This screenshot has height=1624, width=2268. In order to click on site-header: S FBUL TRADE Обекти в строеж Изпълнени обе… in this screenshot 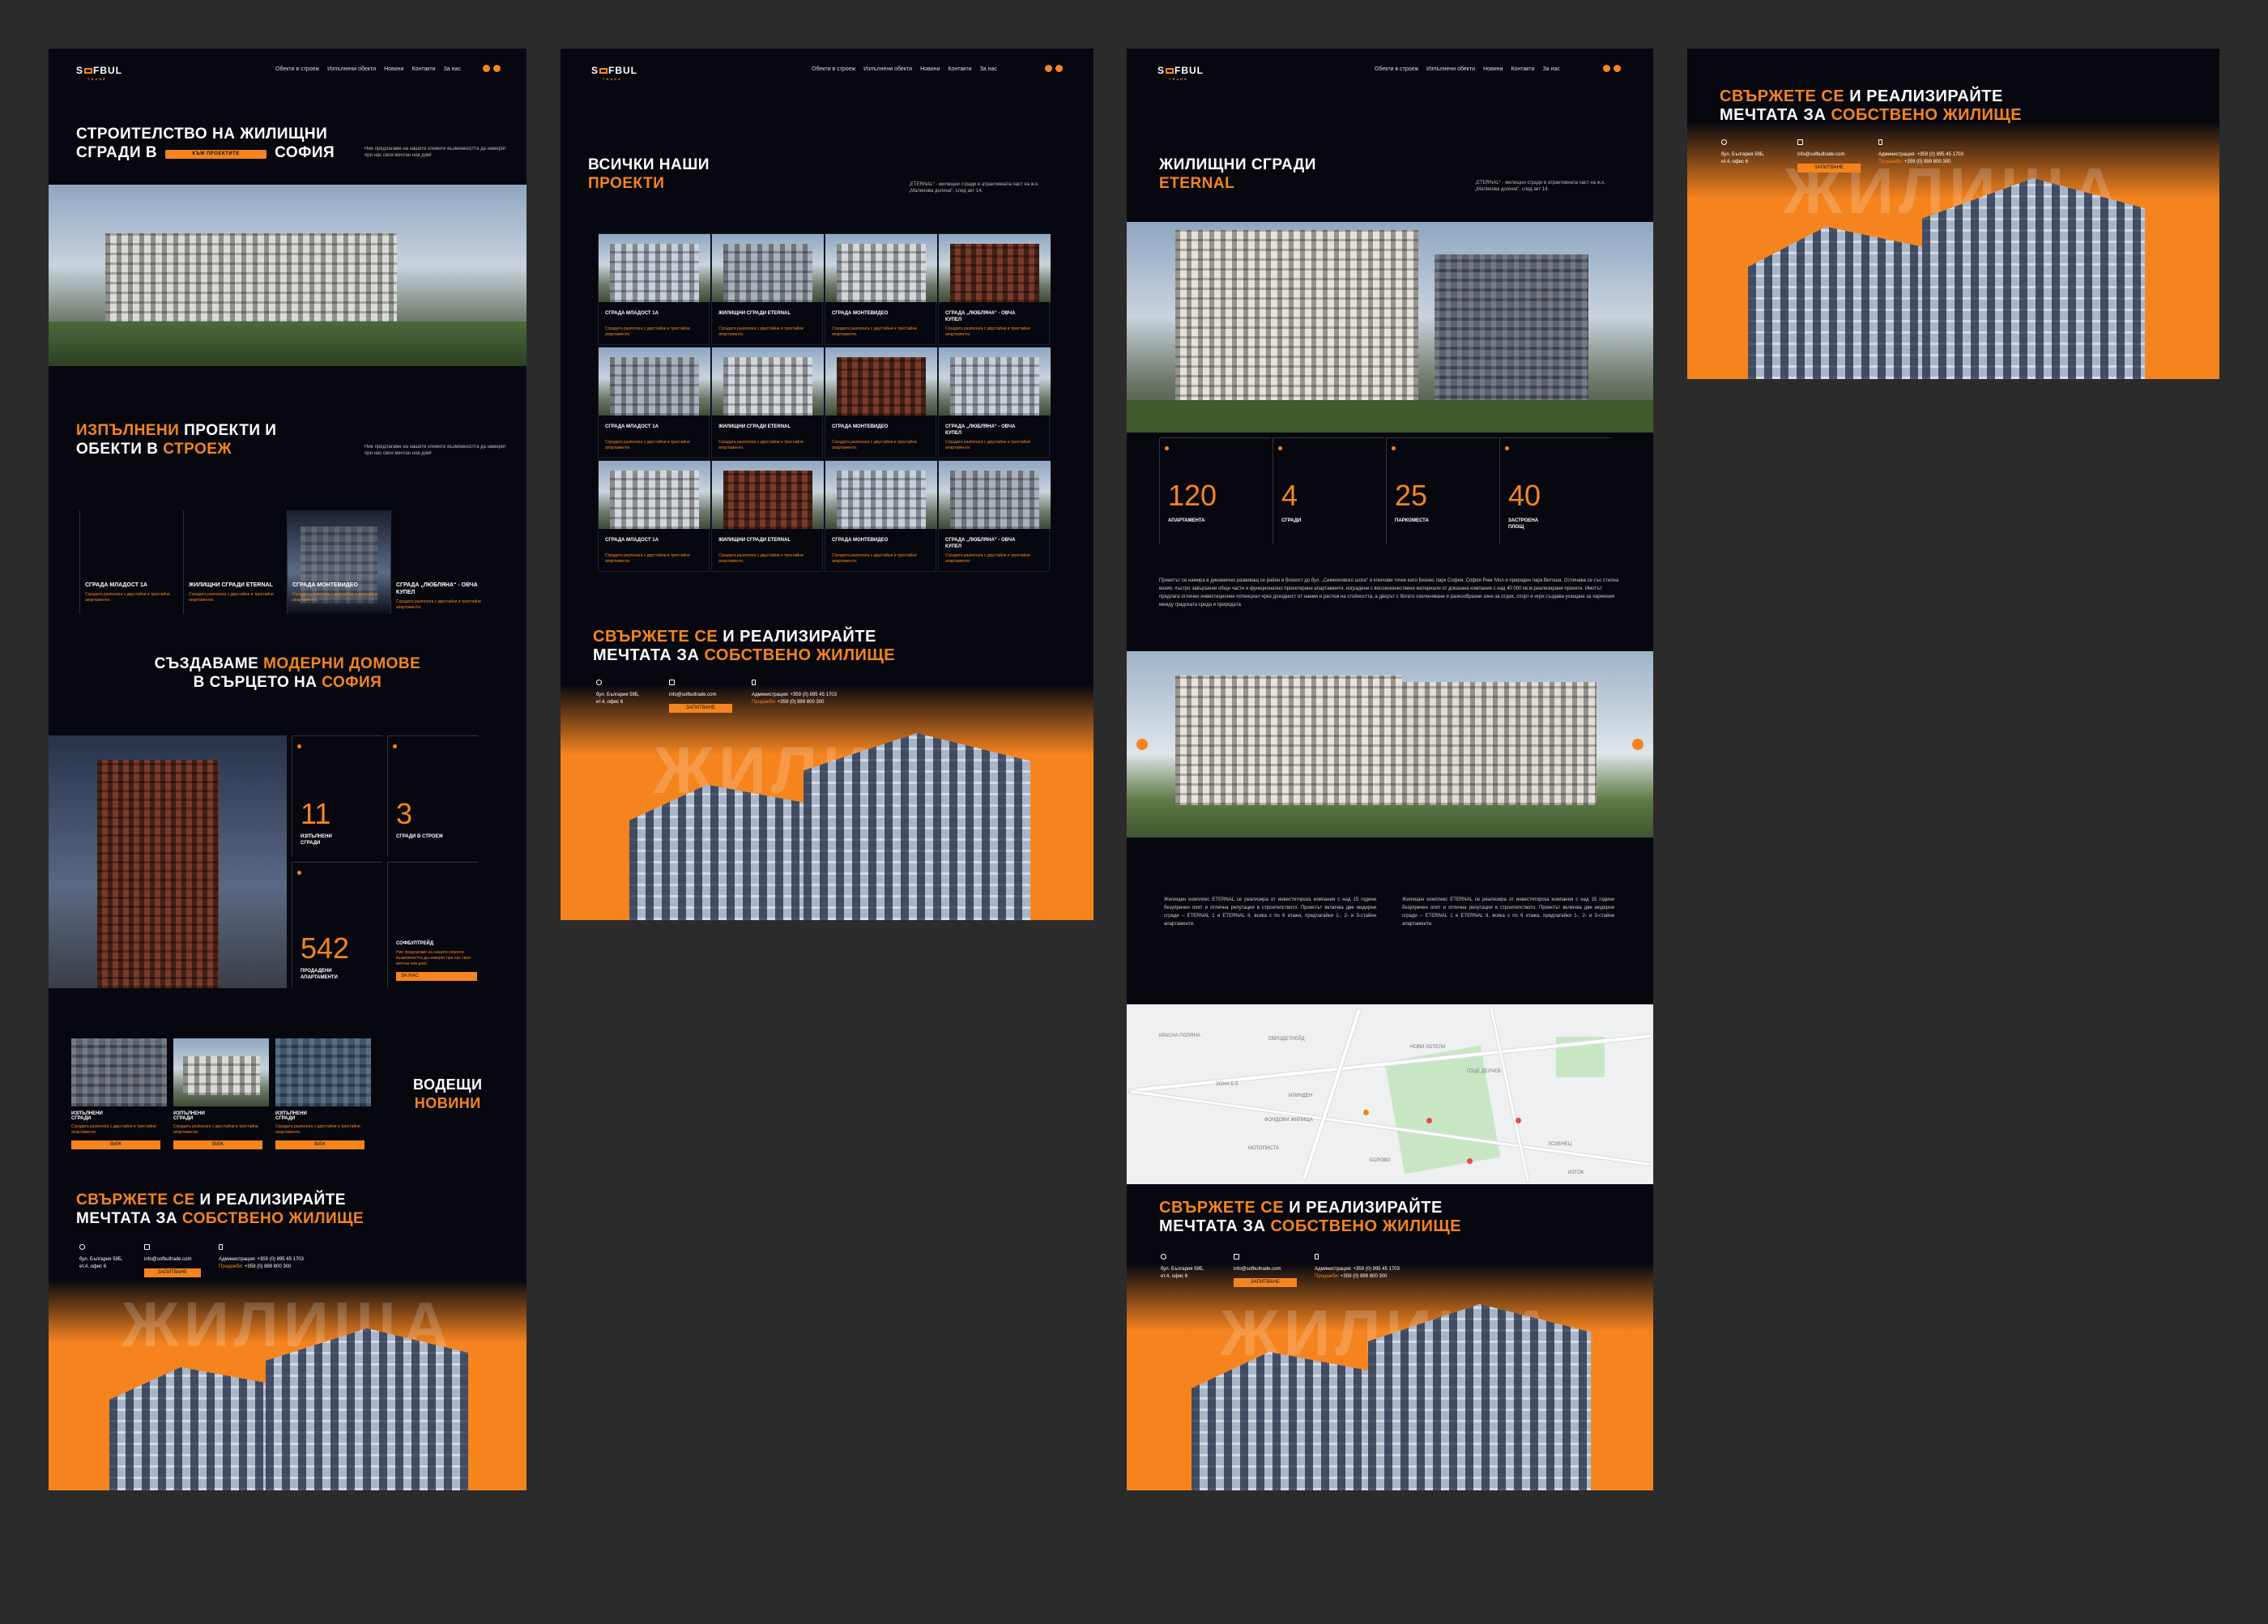, I will do `click(1390, 69)`.